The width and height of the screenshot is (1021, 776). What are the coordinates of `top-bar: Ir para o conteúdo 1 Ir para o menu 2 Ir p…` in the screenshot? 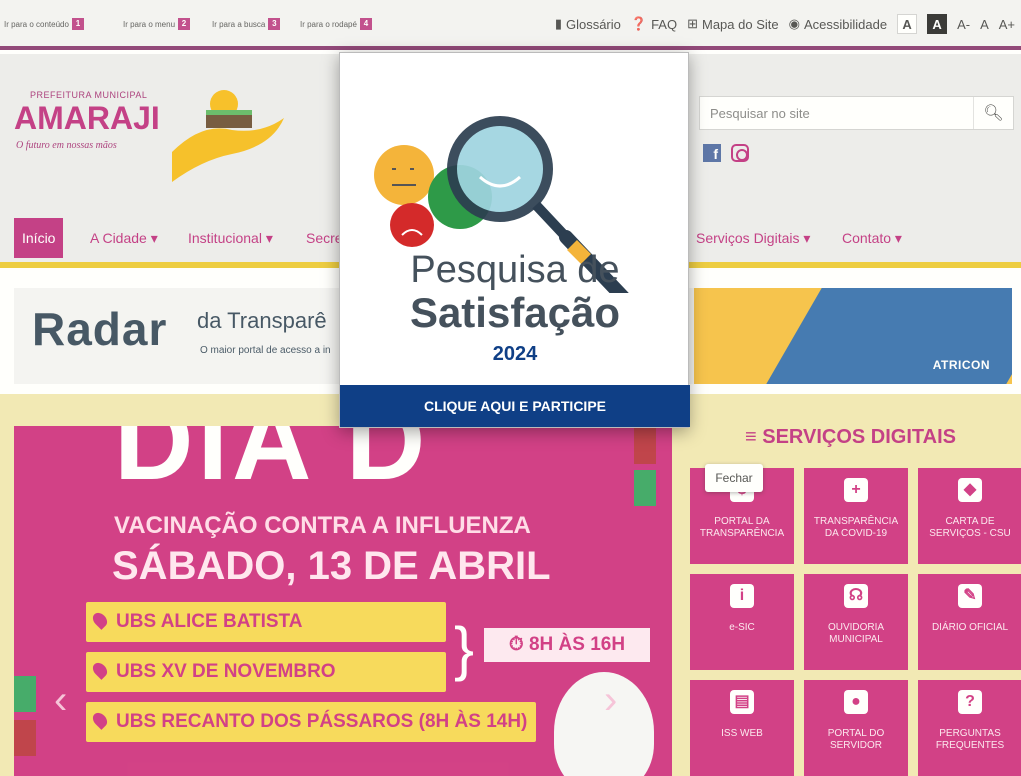 It's located at (510, 25).